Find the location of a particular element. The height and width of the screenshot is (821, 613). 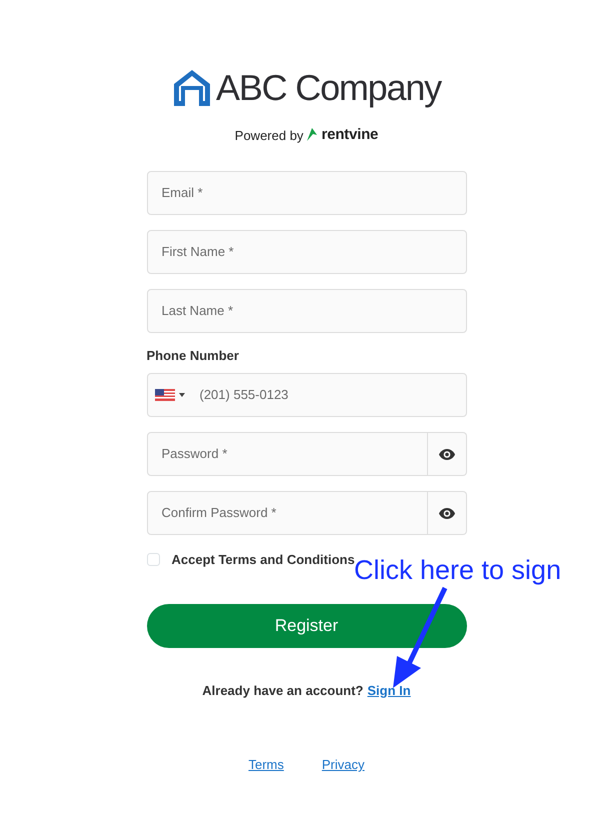

phone-field: (201) 555-0123 is located at coordinates (306, 395).